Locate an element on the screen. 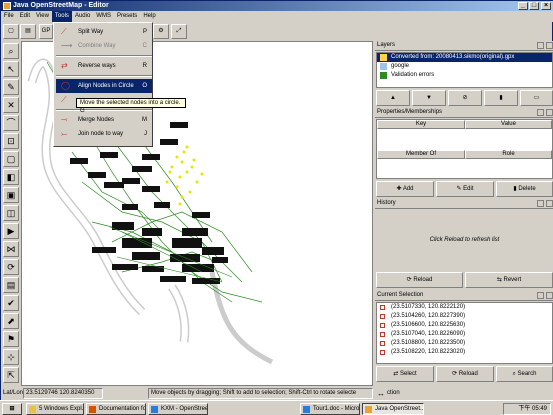  select-icon: ⇄ is located at coordinates (396, 374).